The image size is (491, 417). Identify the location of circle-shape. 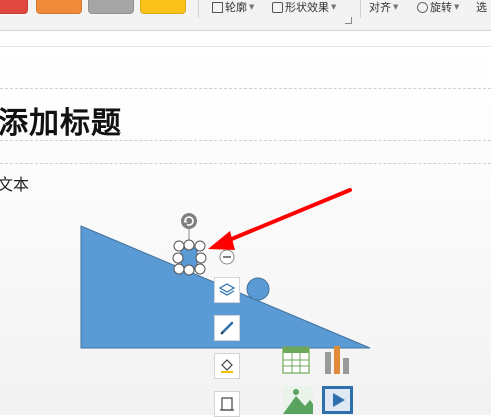
(258, 289).